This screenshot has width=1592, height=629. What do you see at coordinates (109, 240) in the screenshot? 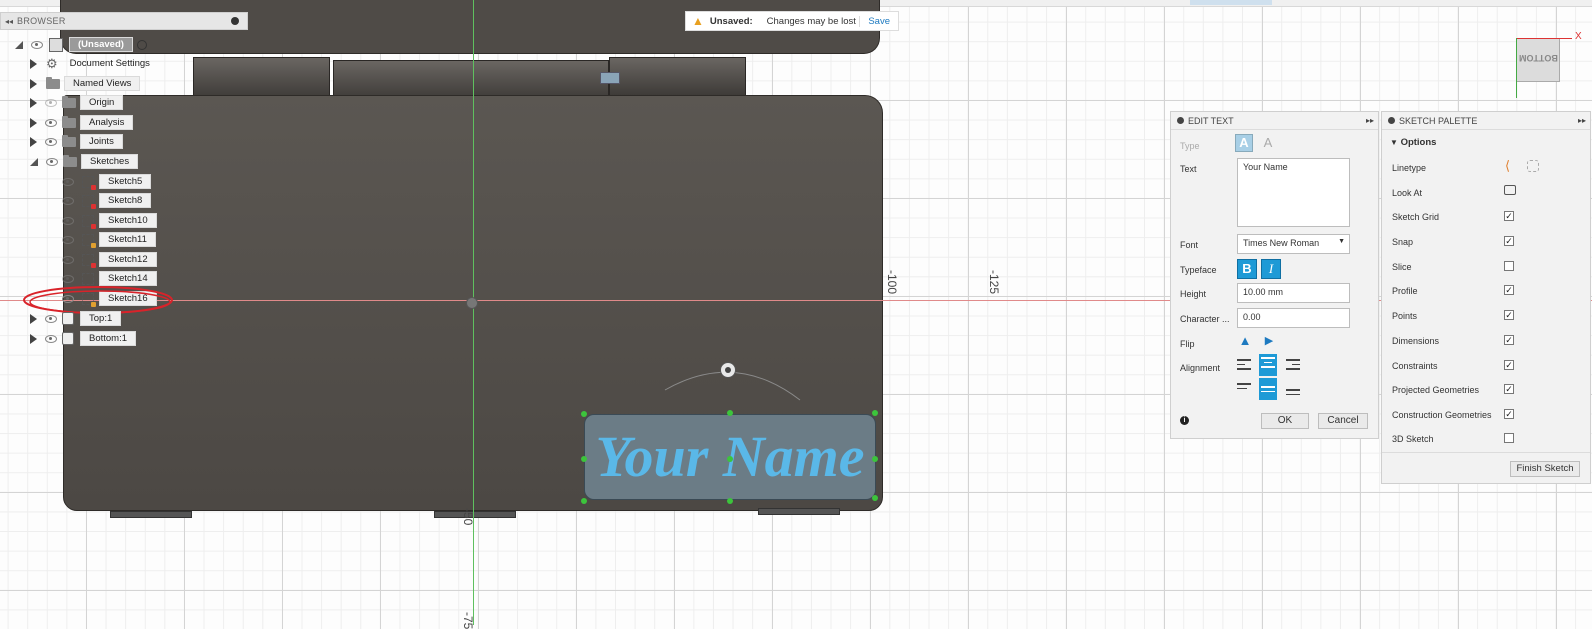
I see `browser-item-sketch: Sketch11` at bounding box center [109, 240].